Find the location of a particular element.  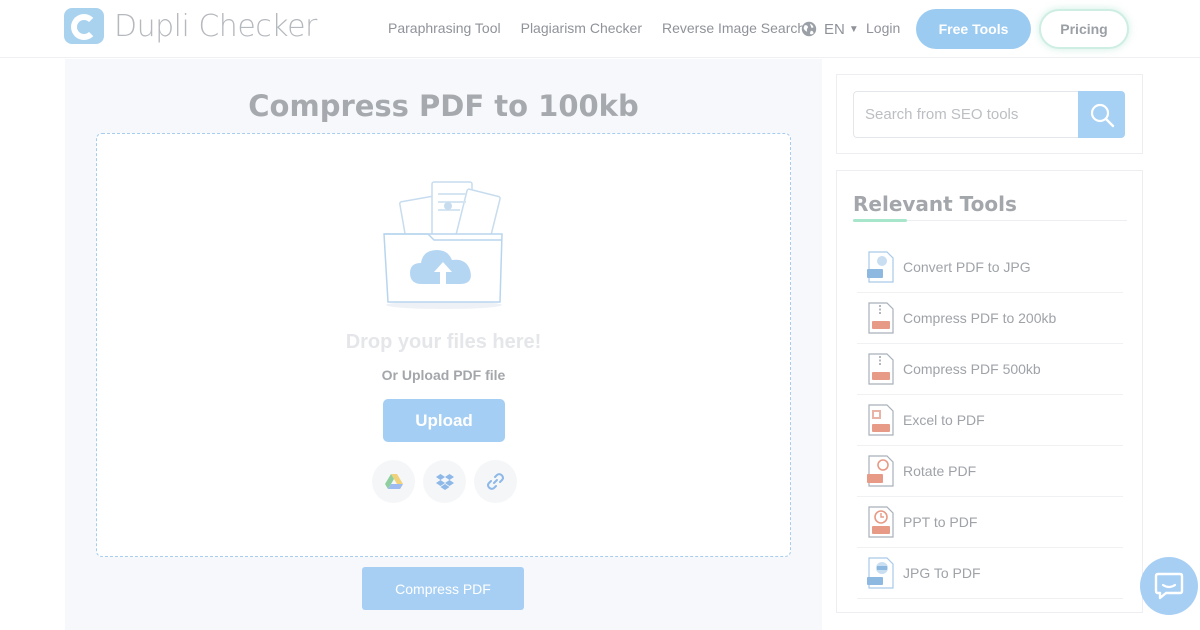

brand-logo: Dupli Checker is located at coordinates (190, 26).